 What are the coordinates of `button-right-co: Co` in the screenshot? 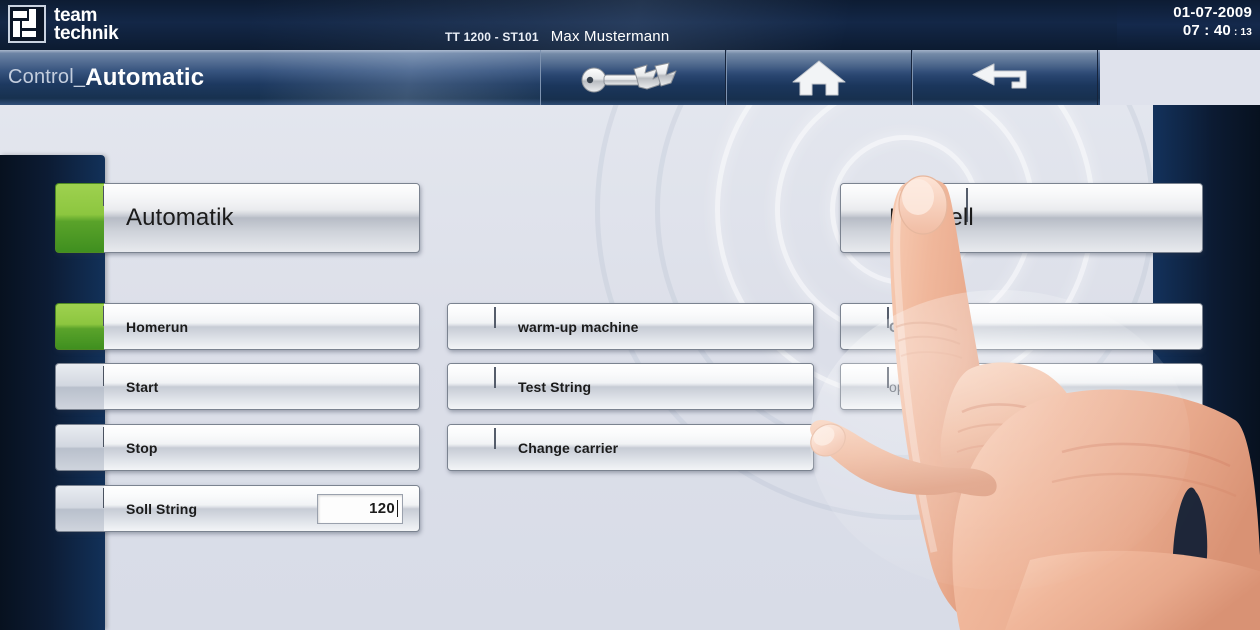 It's located at (1021, 326).